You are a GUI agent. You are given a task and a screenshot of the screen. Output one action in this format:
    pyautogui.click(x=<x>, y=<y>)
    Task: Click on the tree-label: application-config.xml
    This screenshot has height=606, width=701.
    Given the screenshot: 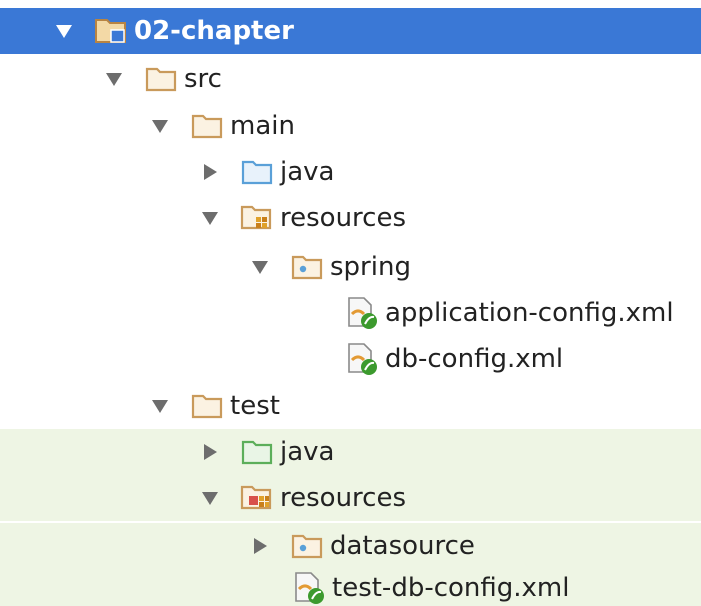 What is the action you would take?
    pyautogui.click(x=529, y=313)
    